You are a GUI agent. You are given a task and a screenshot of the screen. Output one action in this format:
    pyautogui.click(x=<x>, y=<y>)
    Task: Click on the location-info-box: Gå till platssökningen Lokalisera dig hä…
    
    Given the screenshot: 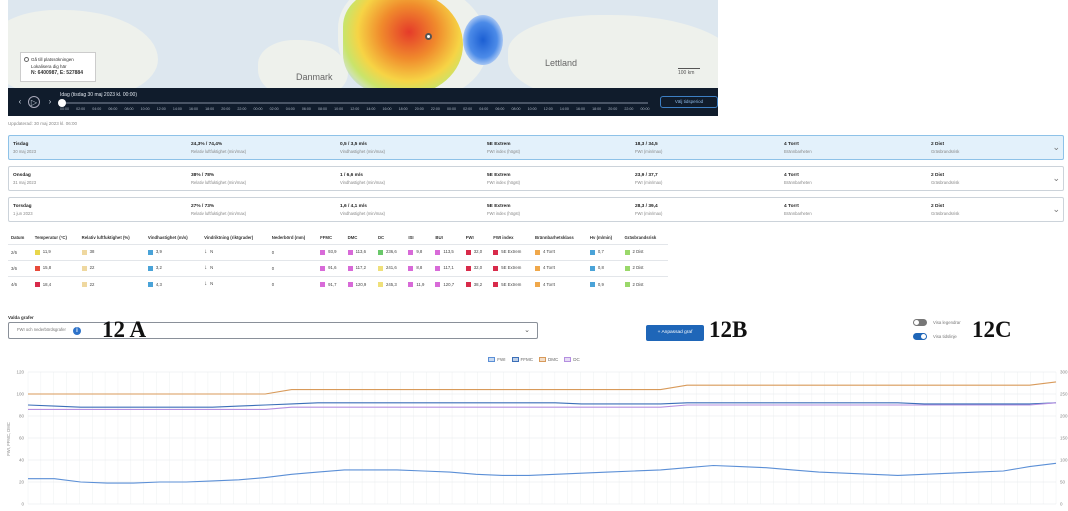 What is the action you would take?
    pyautogui.click(x=58, y=67)
    